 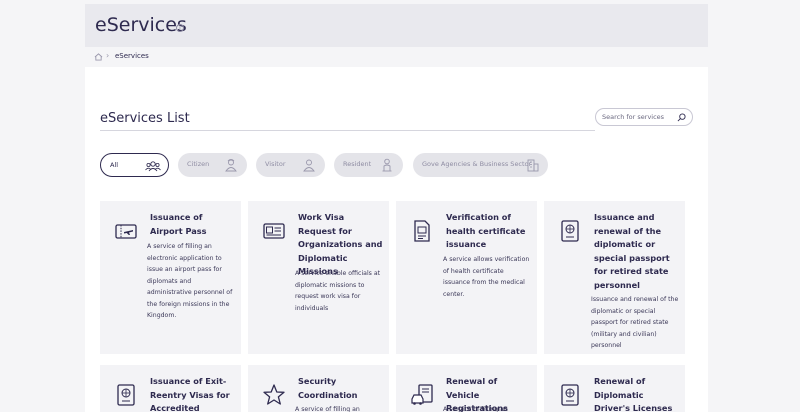 I want to click on filter-label: Citizen, so click(x=198, y=164).